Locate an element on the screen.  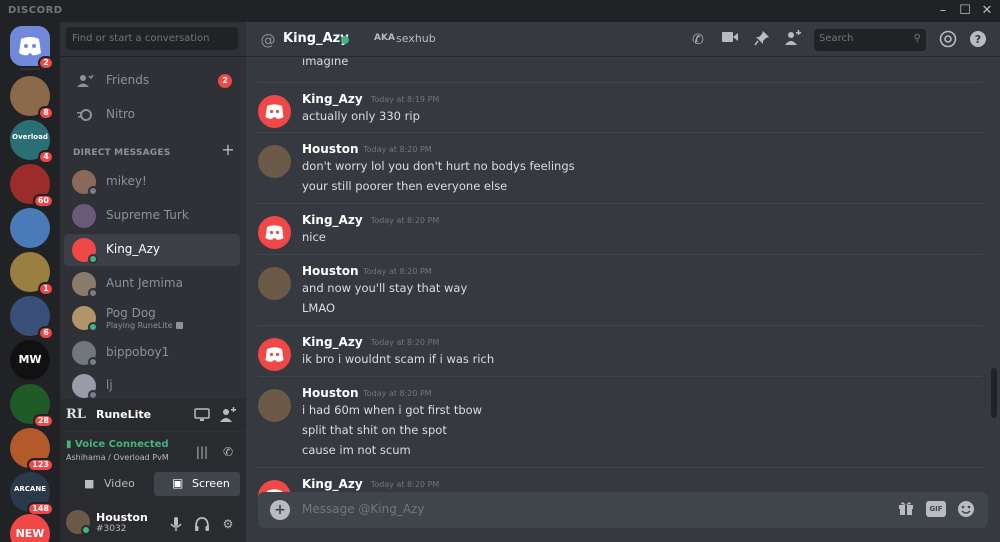
dm-item: Supreme Turk is located at coordinates (152, 216).